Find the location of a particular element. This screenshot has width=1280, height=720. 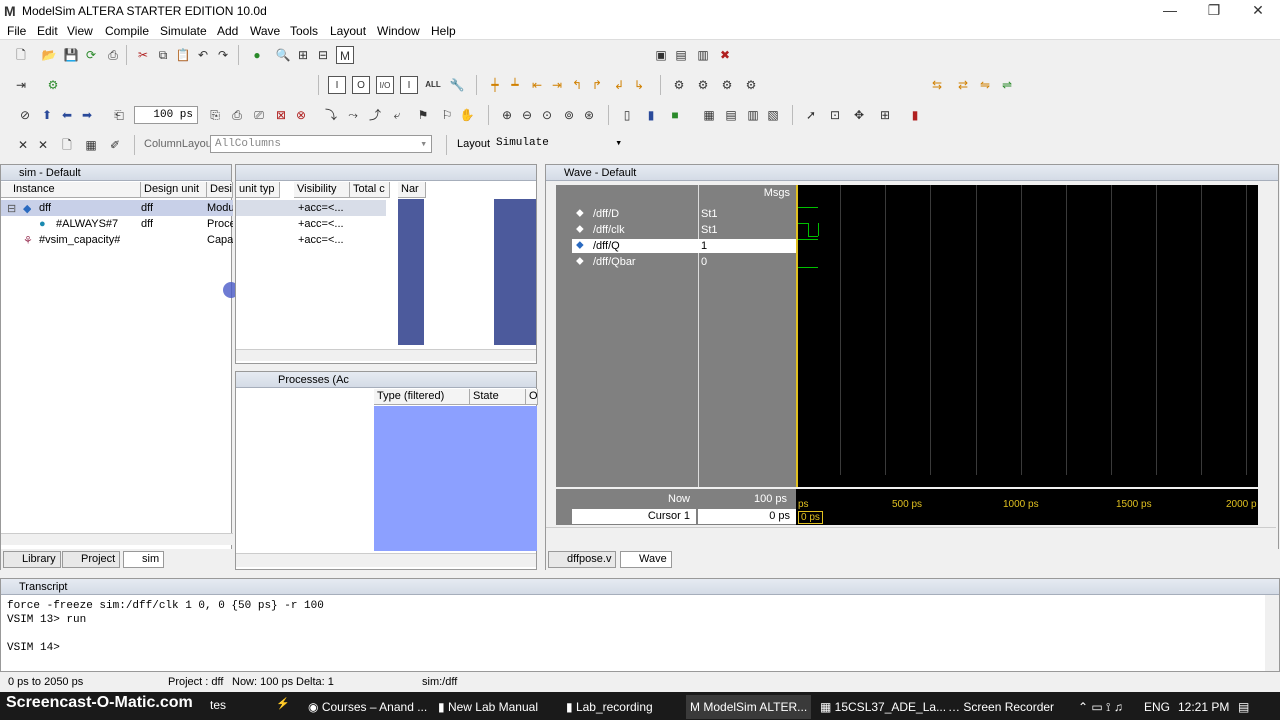

design-type-column-header: Desi is located at coordinates (220, 190).